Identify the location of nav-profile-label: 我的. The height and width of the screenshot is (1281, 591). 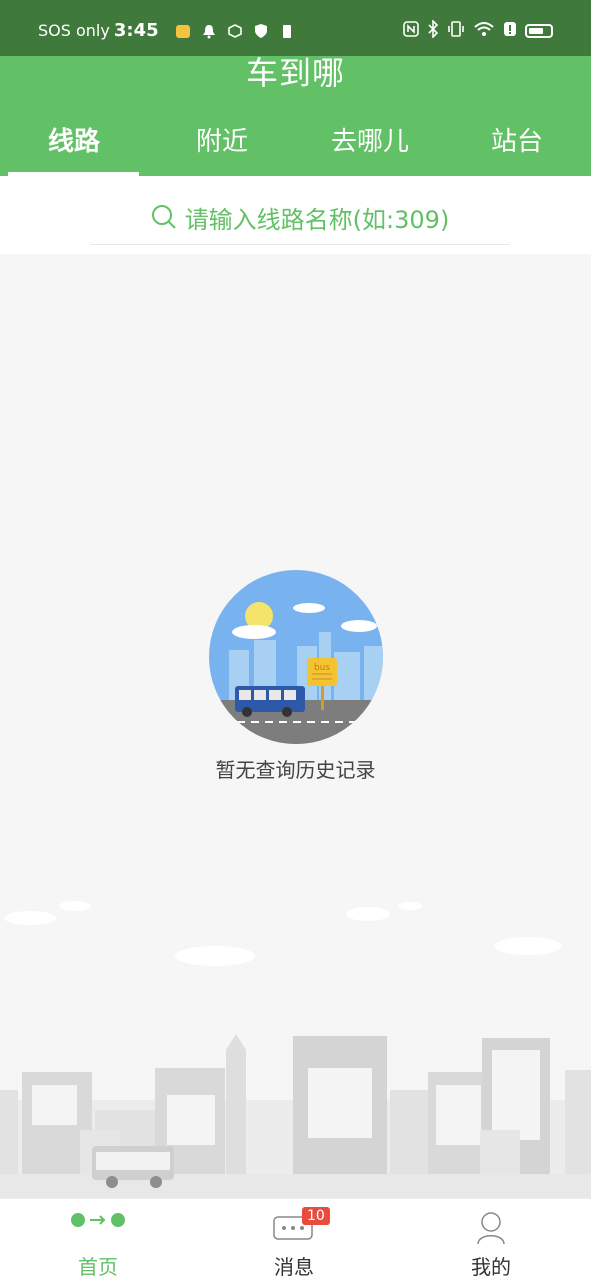
(491, 1267).